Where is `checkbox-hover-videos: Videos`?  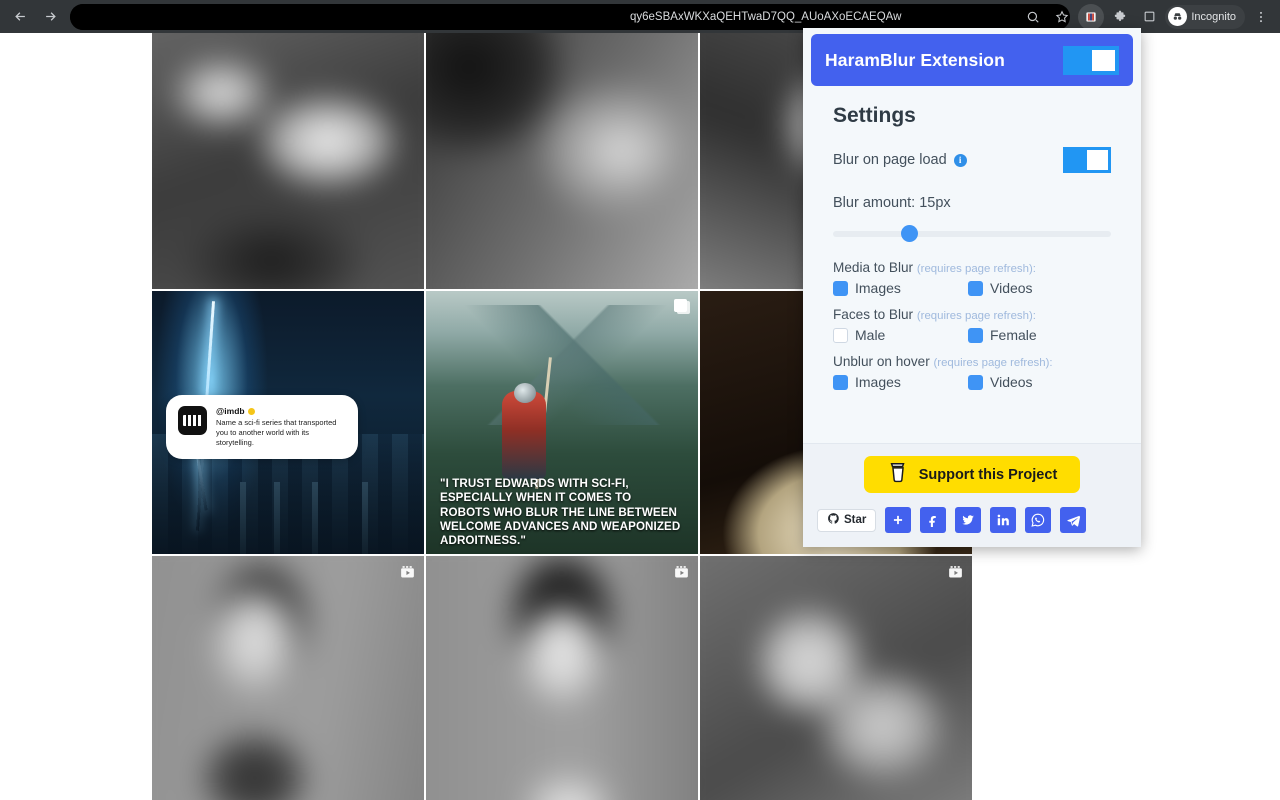 checkbox-hover-videos: Videos is located at coordinates (1035, 382).